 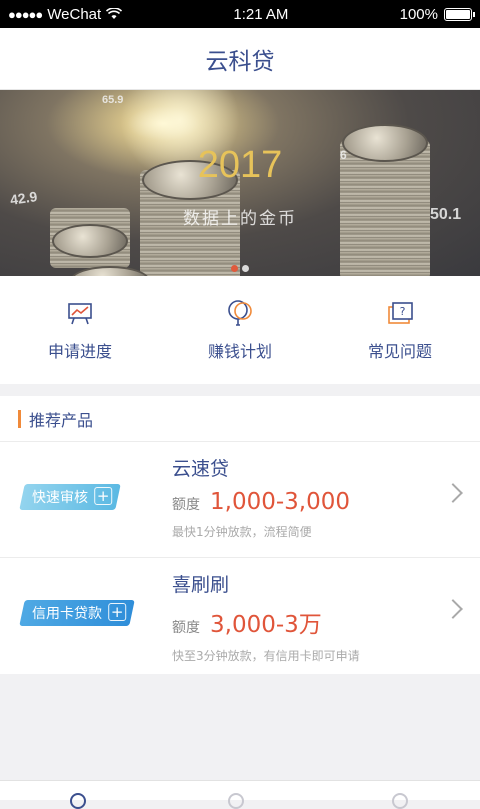 I want to click on page-title: 云科贷, so click(x=240, y=59).